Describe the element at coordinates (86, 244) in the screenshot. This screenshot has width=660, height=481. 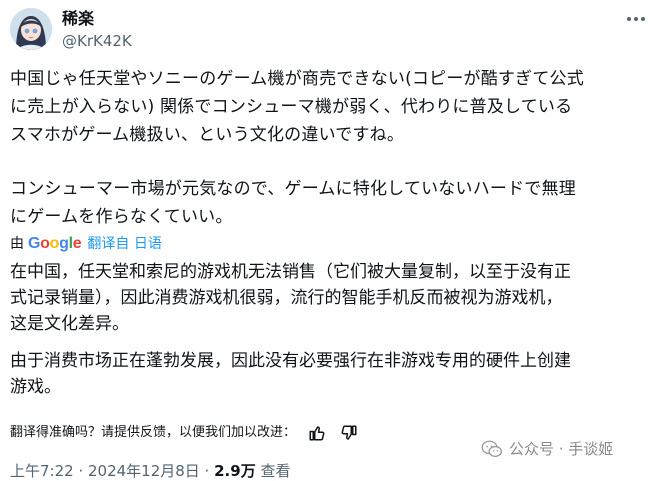
I see `translation-attribution: 由 Google 翻译自 日语` at that location.